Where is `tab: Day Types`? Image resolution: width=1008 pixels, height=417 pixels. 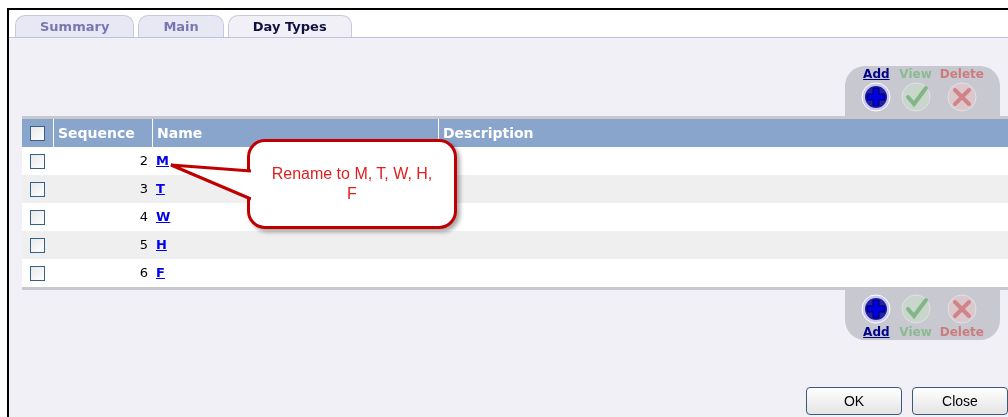 tab: Day Types is located at coordinates (289, 26).